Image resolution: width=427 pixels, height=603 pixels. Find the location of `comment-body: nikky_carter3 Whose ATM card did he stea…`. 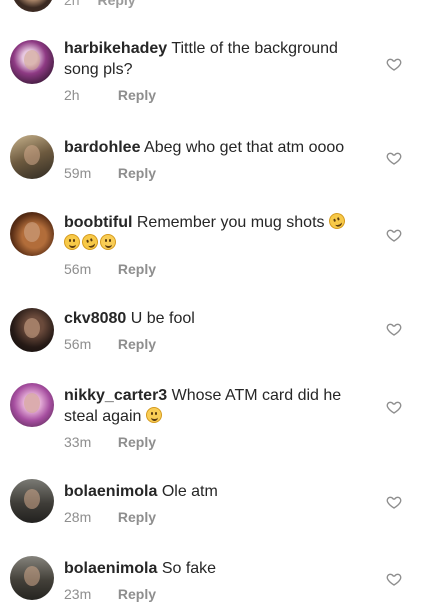

comment-body: nikky_carter3 Whose ATM card did he stea… is located at coordinates (214, 418).